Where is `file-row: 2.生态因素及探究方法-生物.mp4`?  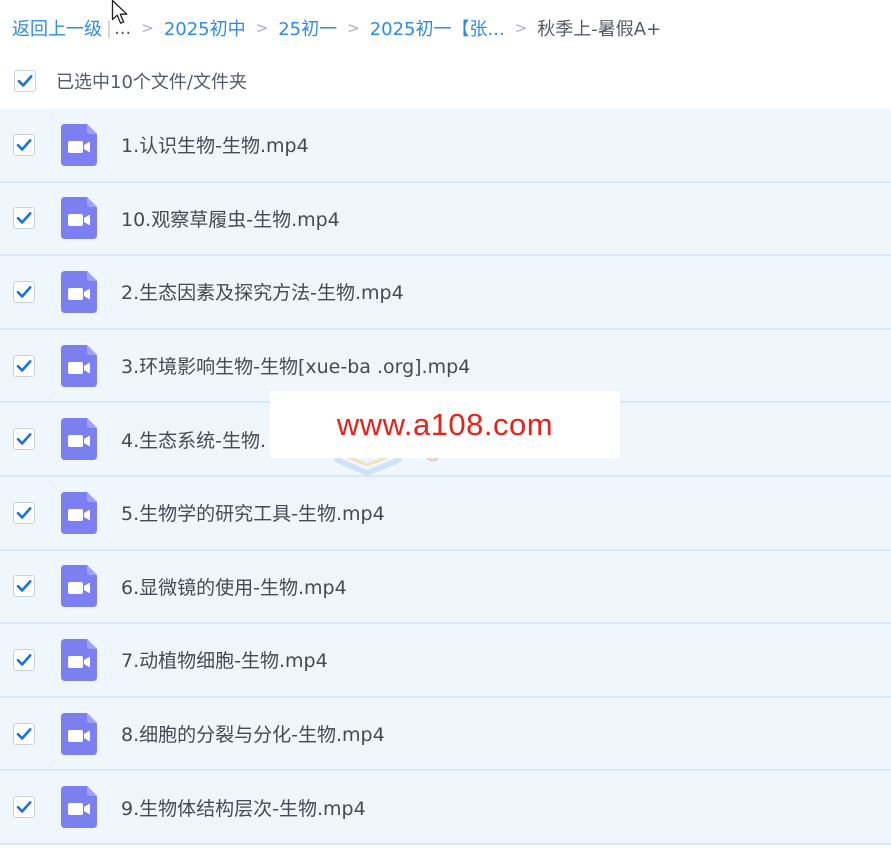
file-row: 2.生态因素及探究方法-生物.mp4 is located at coordinates (445, 293).